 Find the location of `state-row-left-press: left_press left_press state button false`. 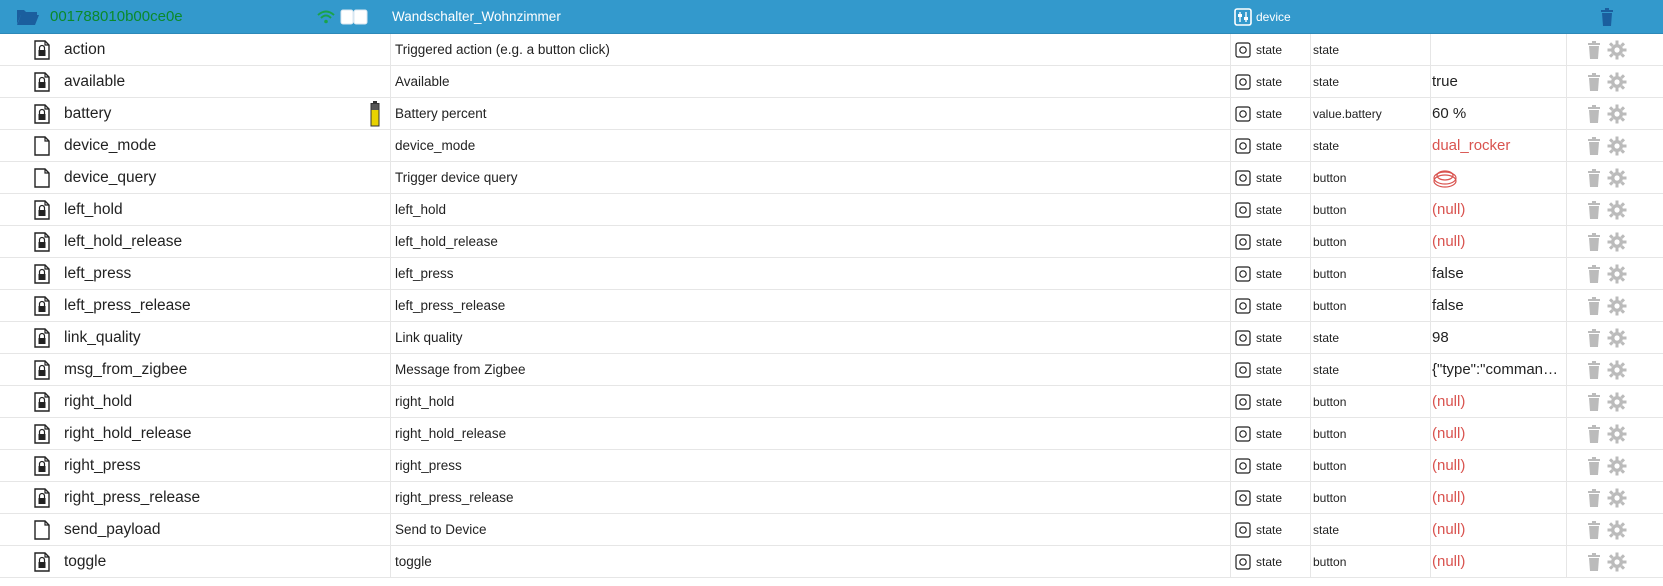

state-row-left-press: left_press left_press state button false is located at coordinates (831, 274).